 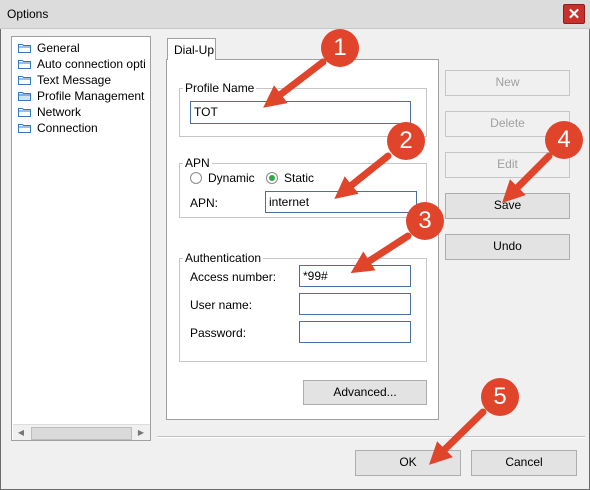 I want to click on annotation-marker-3: 3, so click(x=425, y=221).